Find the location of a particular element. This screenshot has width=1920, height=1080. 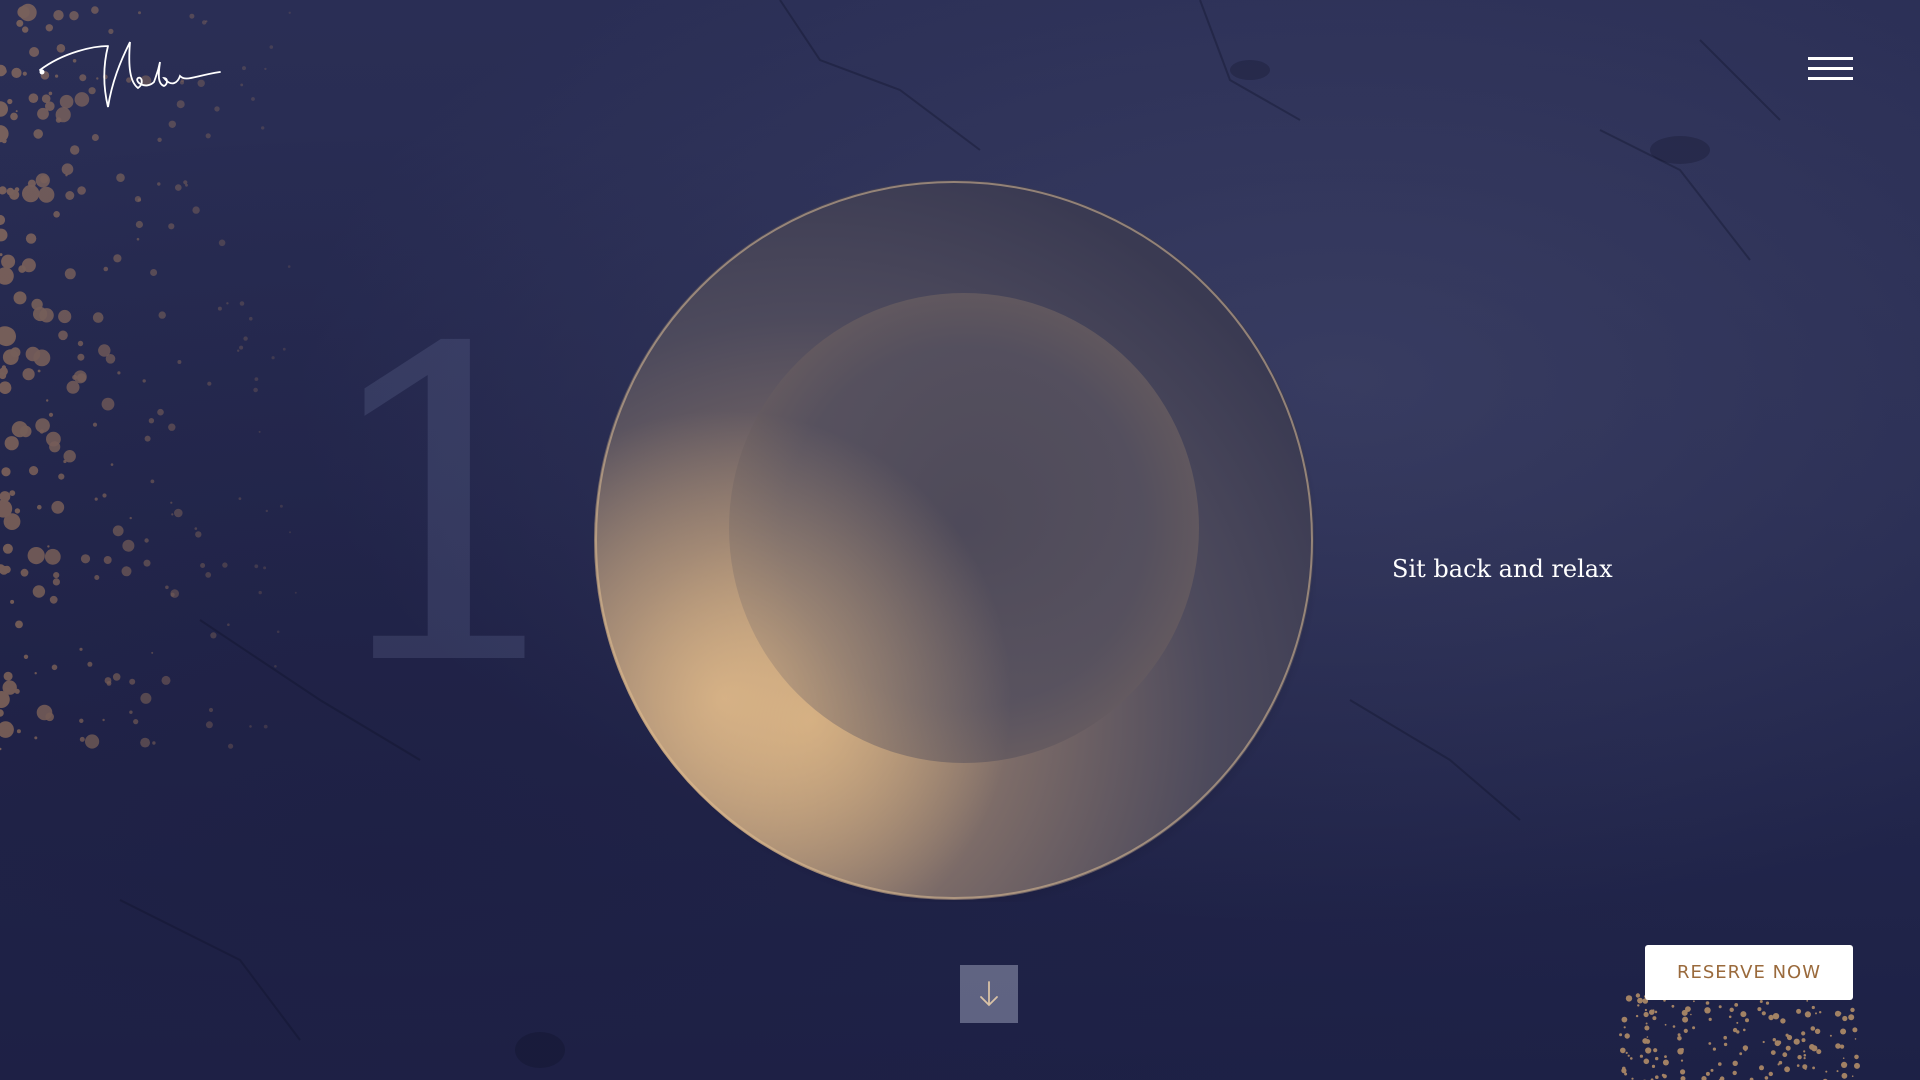

scroll-down-button is located at coordinates (989, 994).